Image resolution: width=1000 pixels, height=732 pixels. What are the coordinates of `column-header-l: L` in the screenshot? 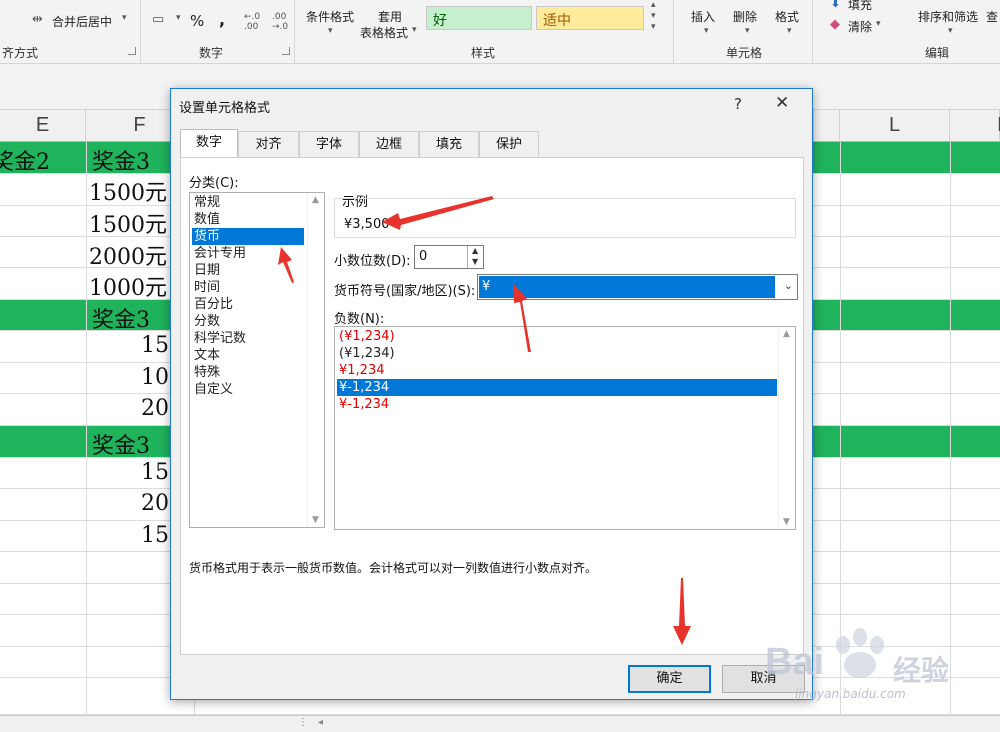 It's located at (895, 126).